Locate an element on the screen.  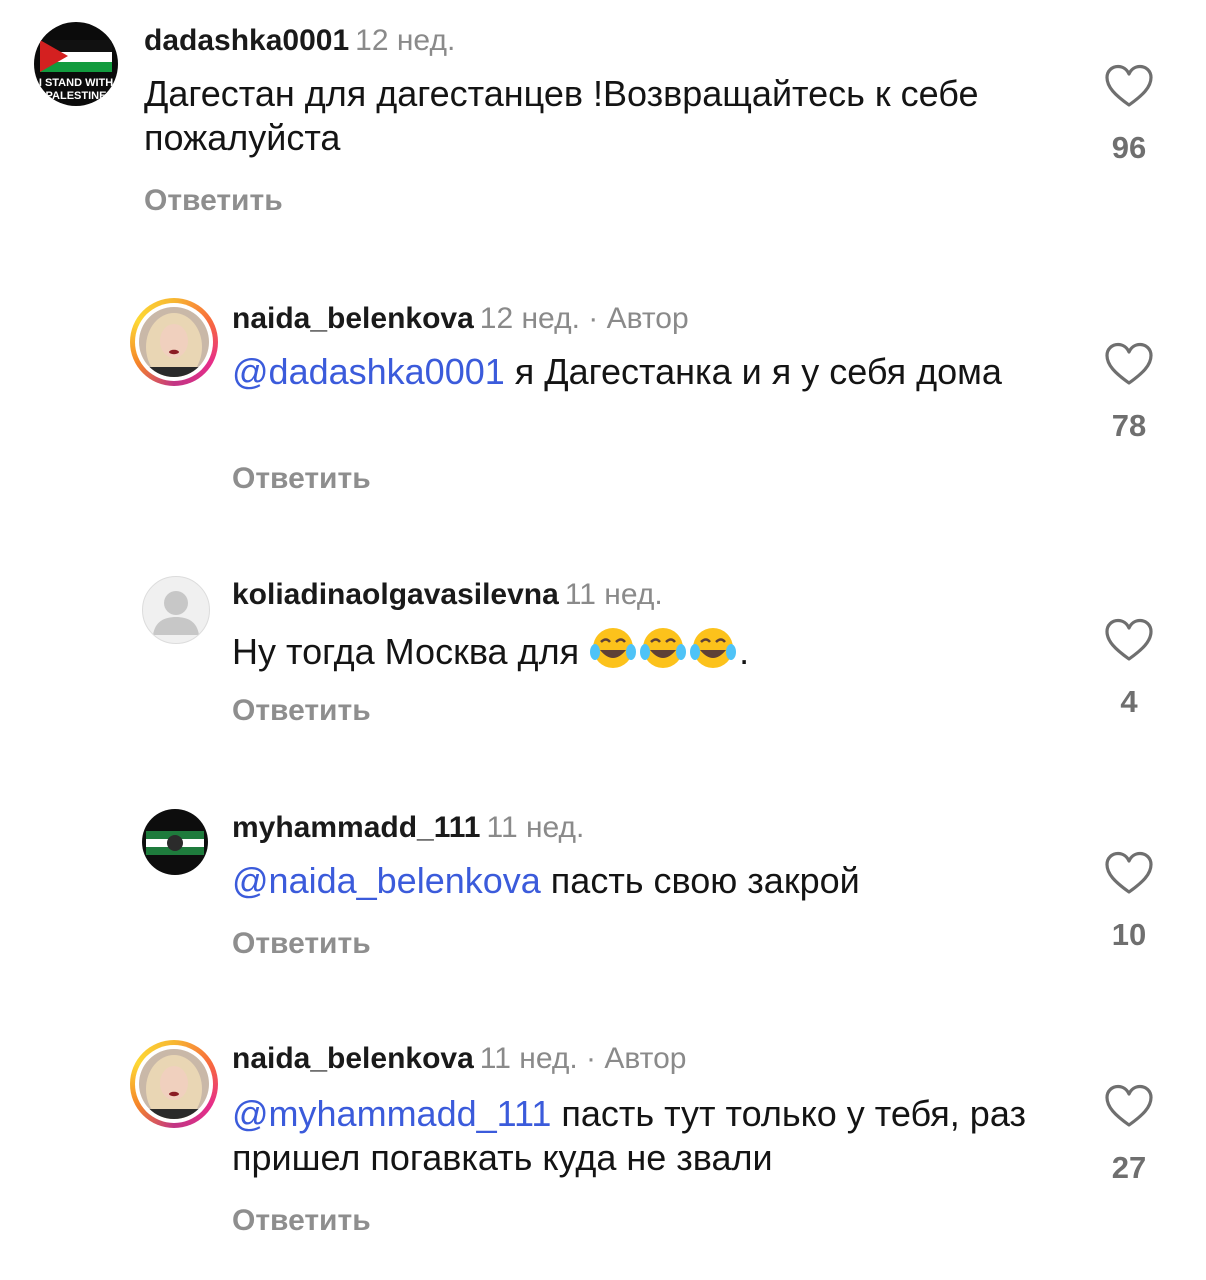
comment-meta: koliadinaolgavasilevna 11 нед. is located at coordinates (447, 595).